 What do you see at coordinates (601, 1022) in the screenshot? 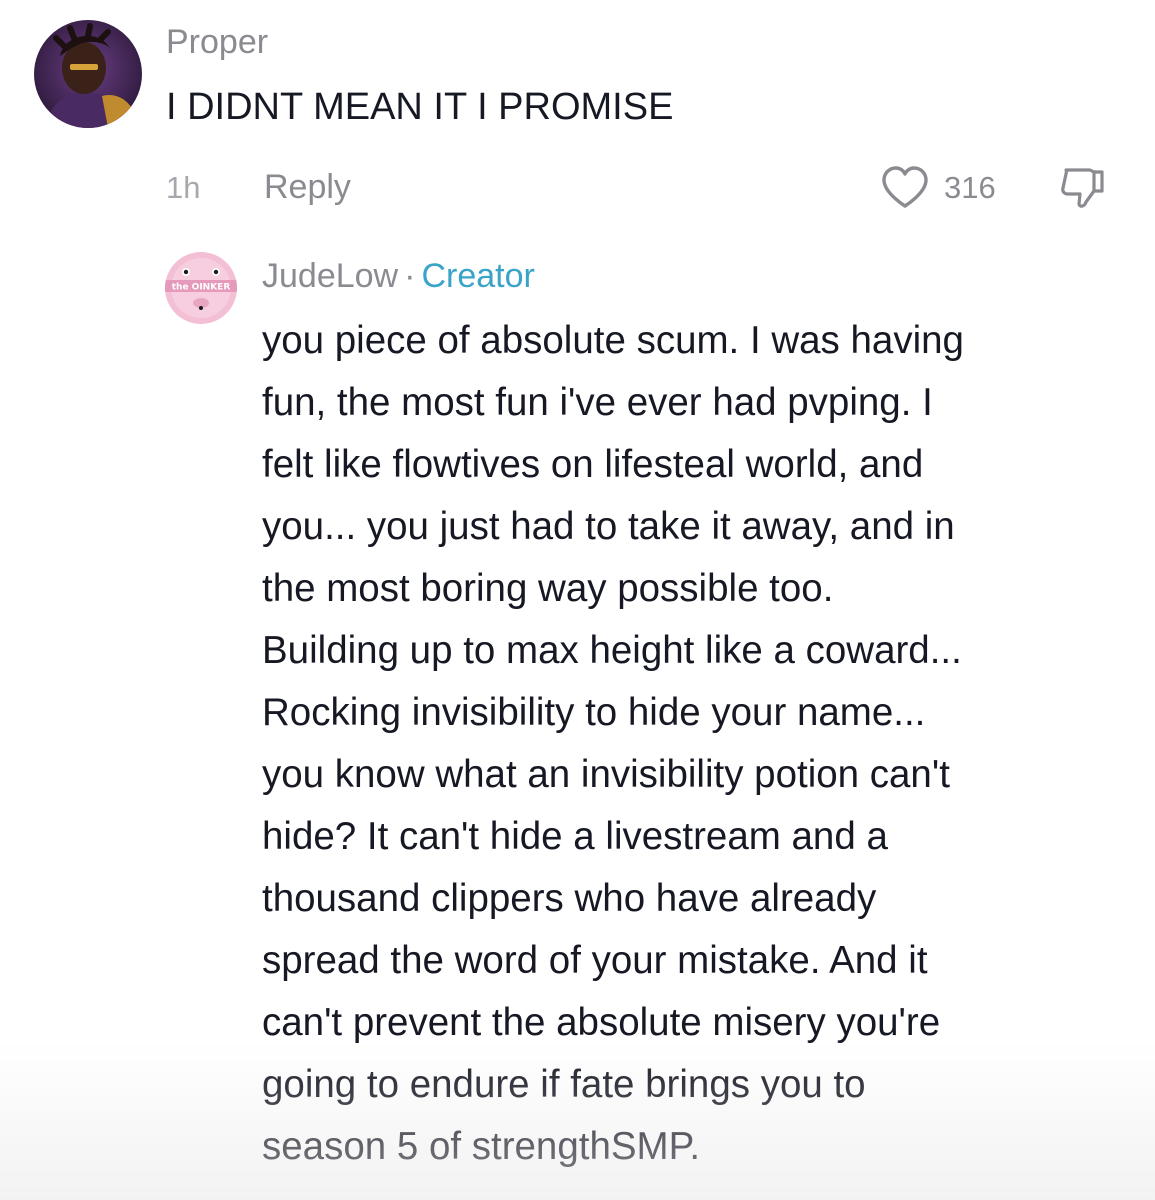
I see `reply-line: can't prevent the absolute misery you're` at bounding box center [601, 1022].